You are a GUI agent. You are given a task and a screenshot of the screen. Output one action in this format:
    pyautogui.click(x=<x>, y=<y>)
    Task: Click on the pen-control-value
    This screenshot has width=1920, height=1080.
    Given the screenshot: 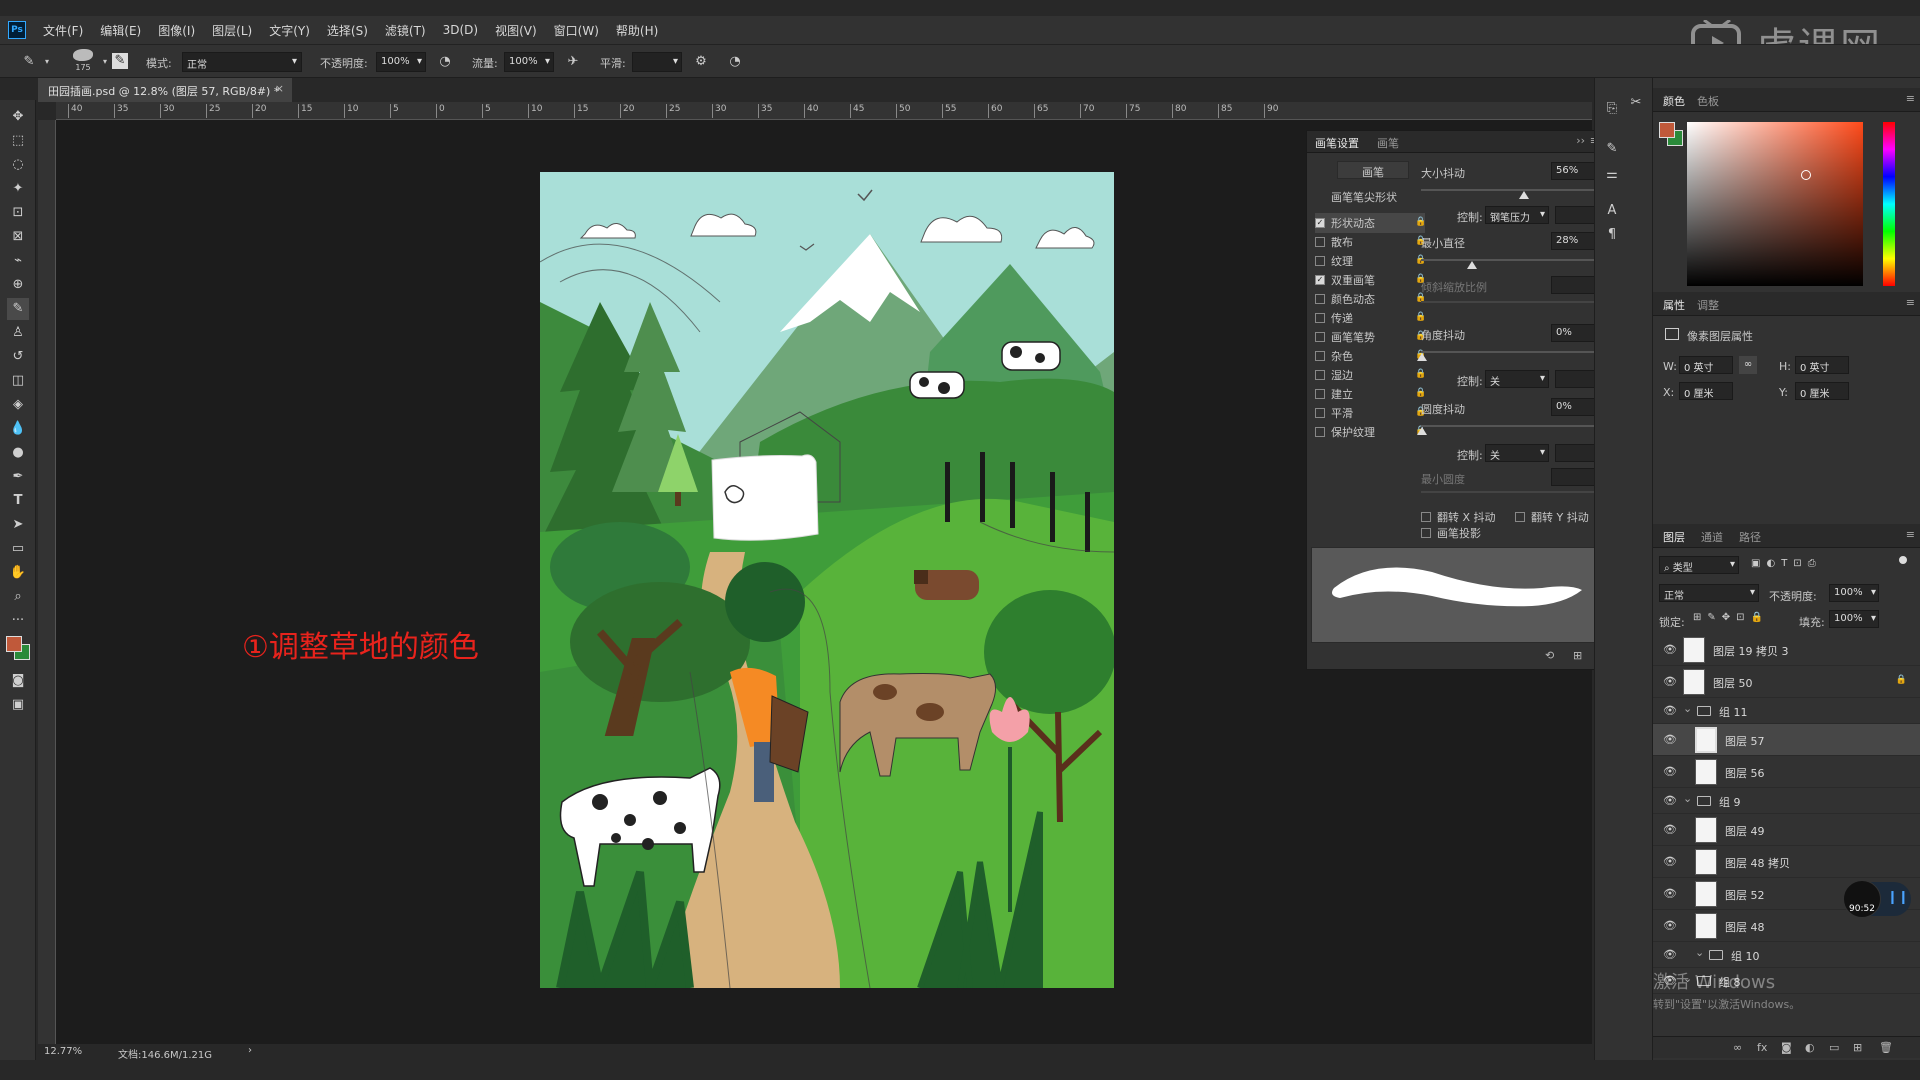 What is the action you would take?
    pyautogui.click(x=1577, y=215)
    